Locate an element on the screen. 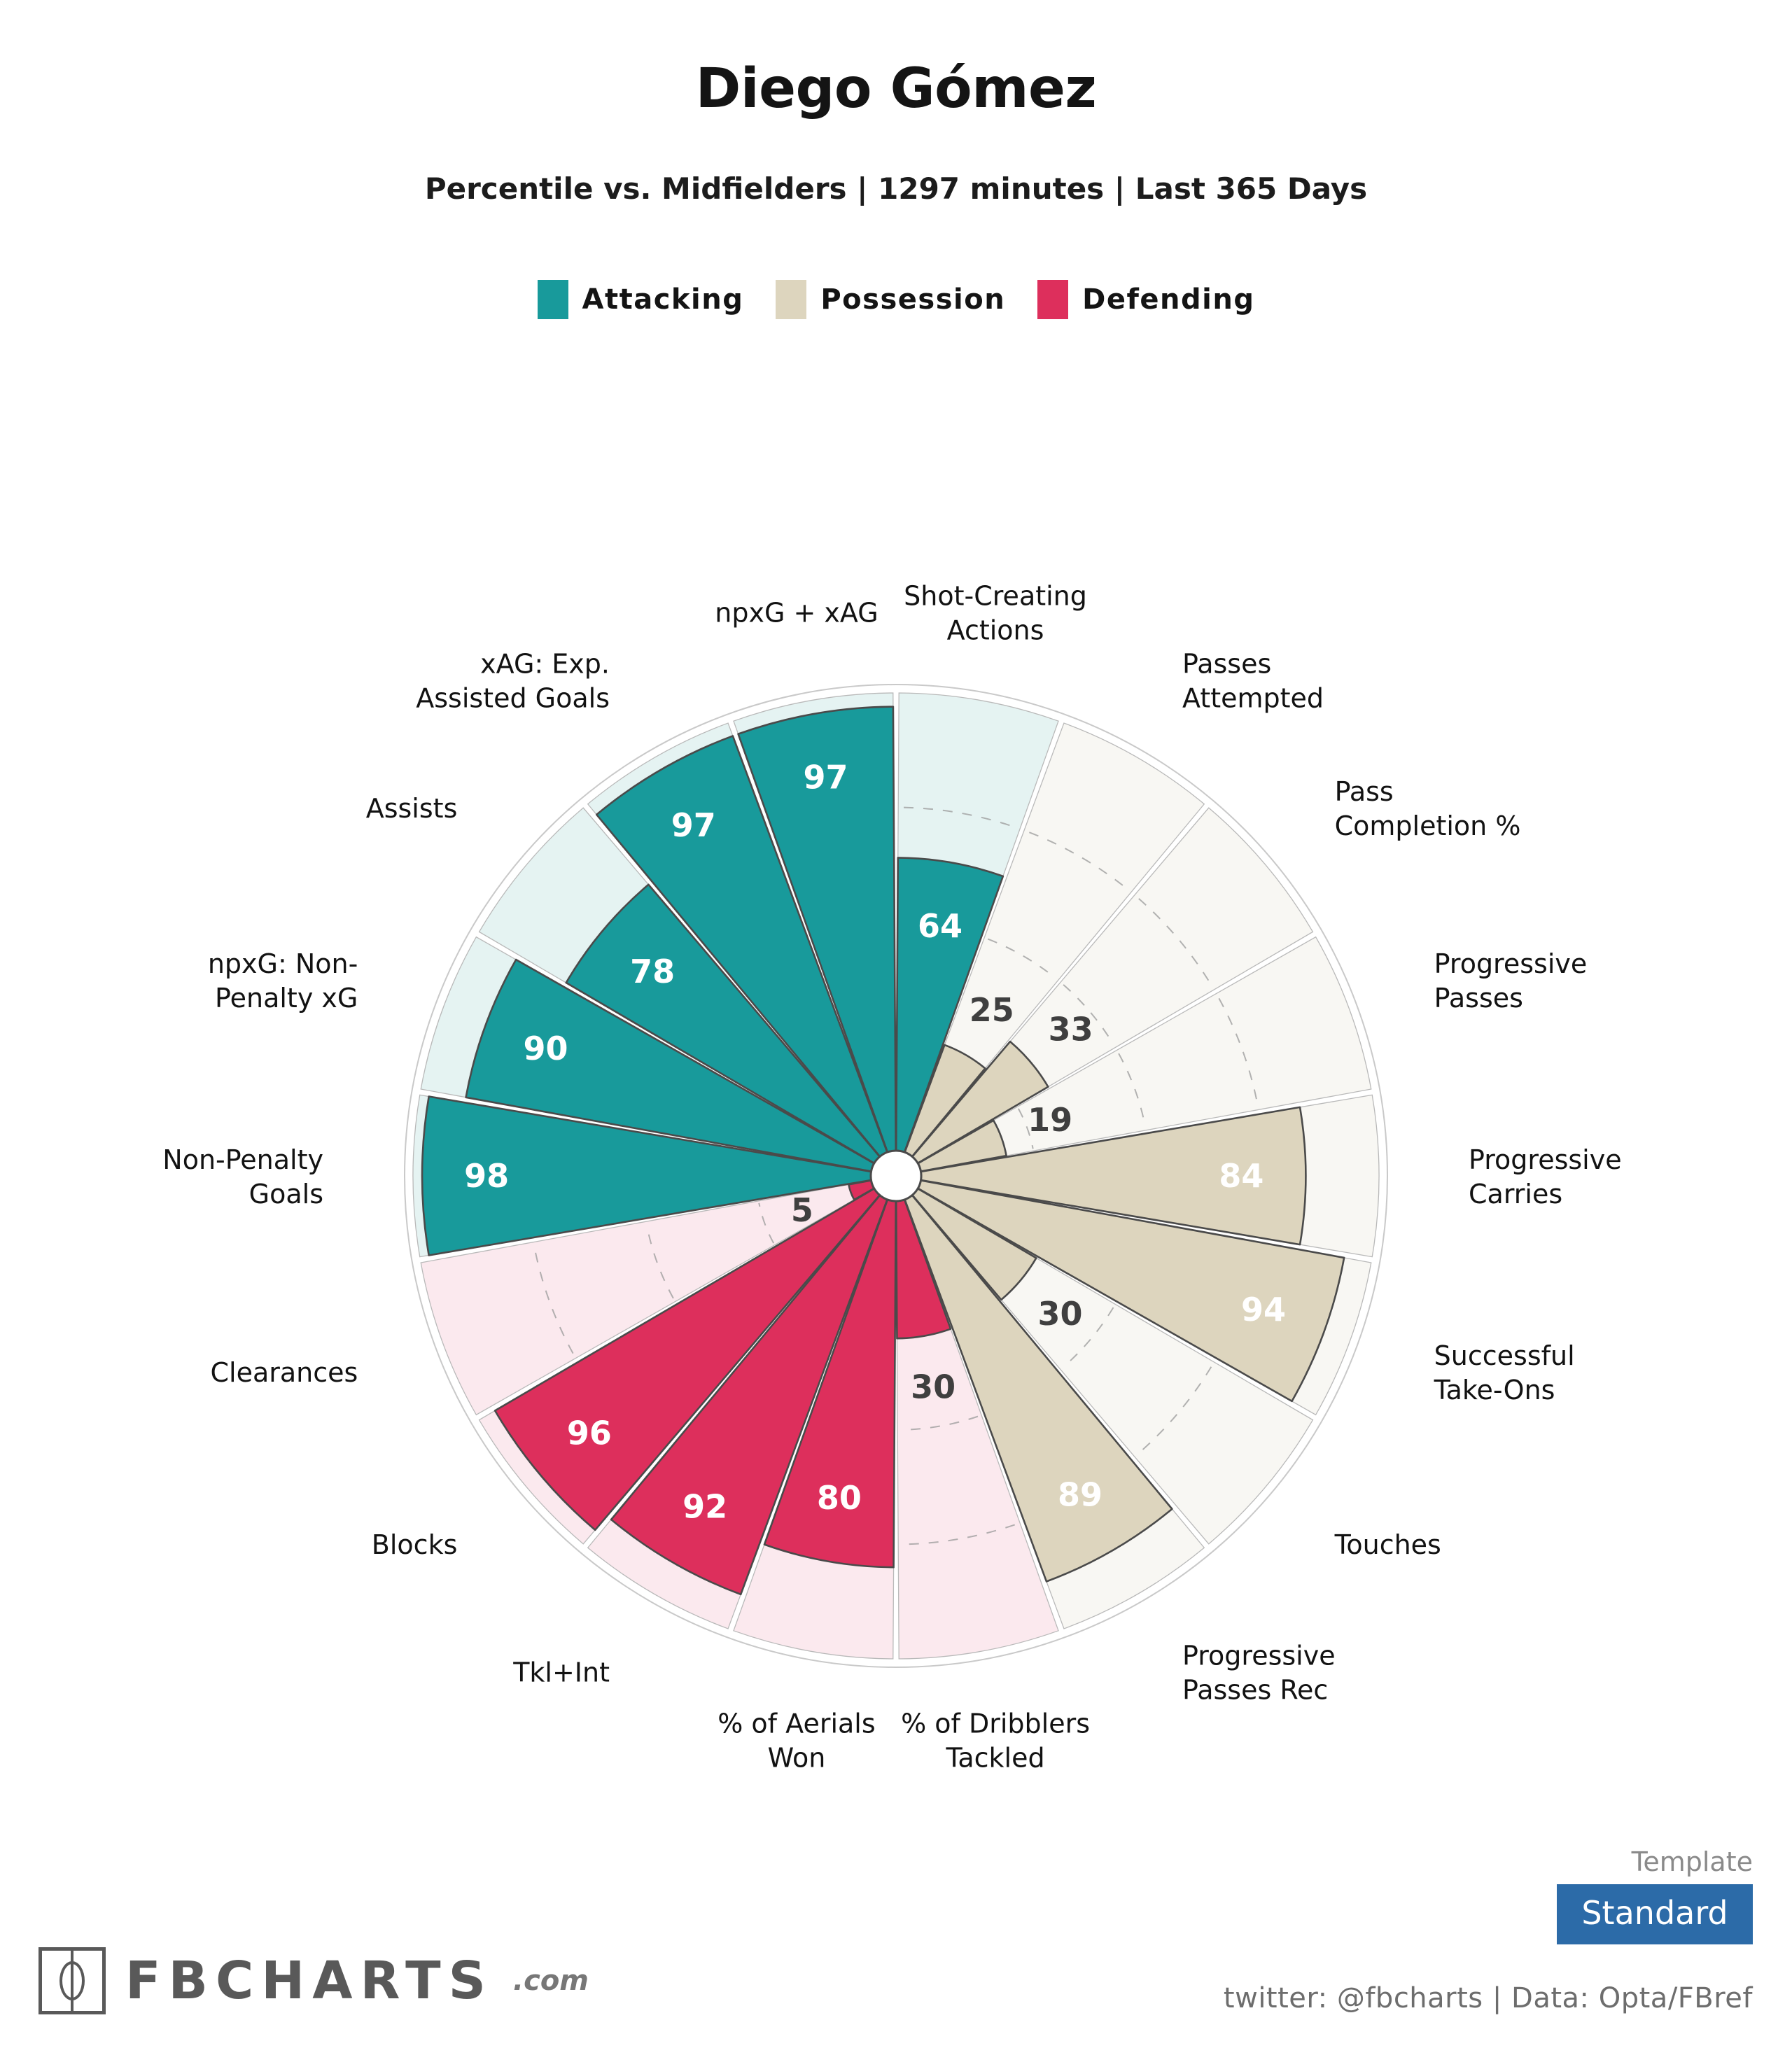 Image resolution: width=1792 pixels, height=2048 pixels. brand-suffix: .com is located at coordinates (550, 1981).